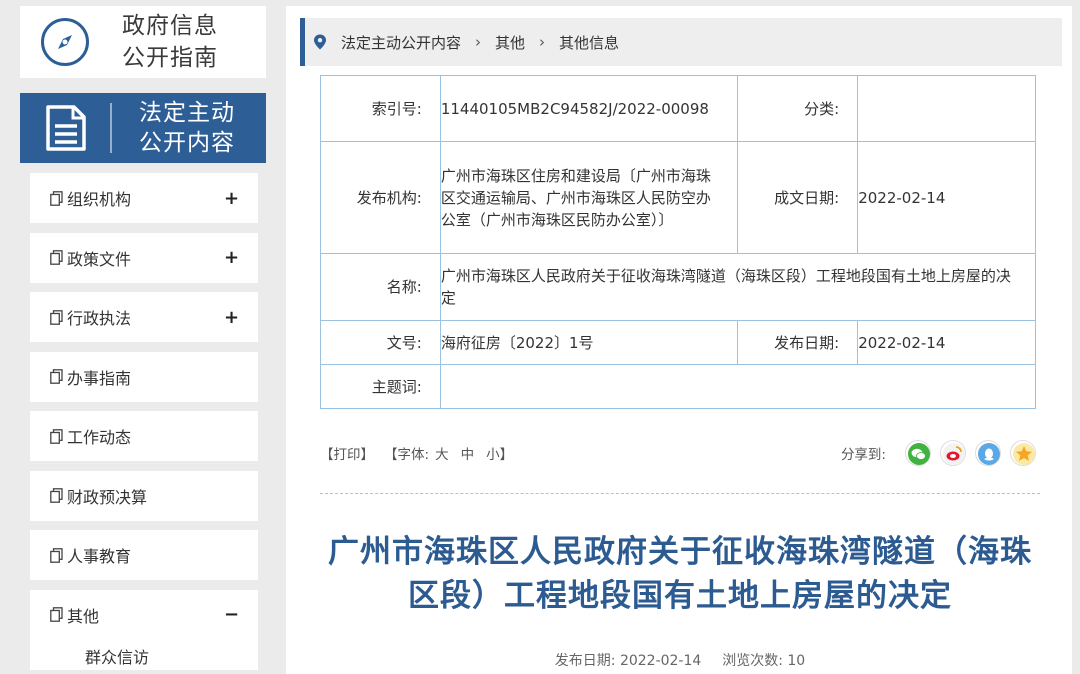  Describe the element at coordinates (752, 661) in the screenshot. I see `article-views-label: 浏览次数:` at that location.